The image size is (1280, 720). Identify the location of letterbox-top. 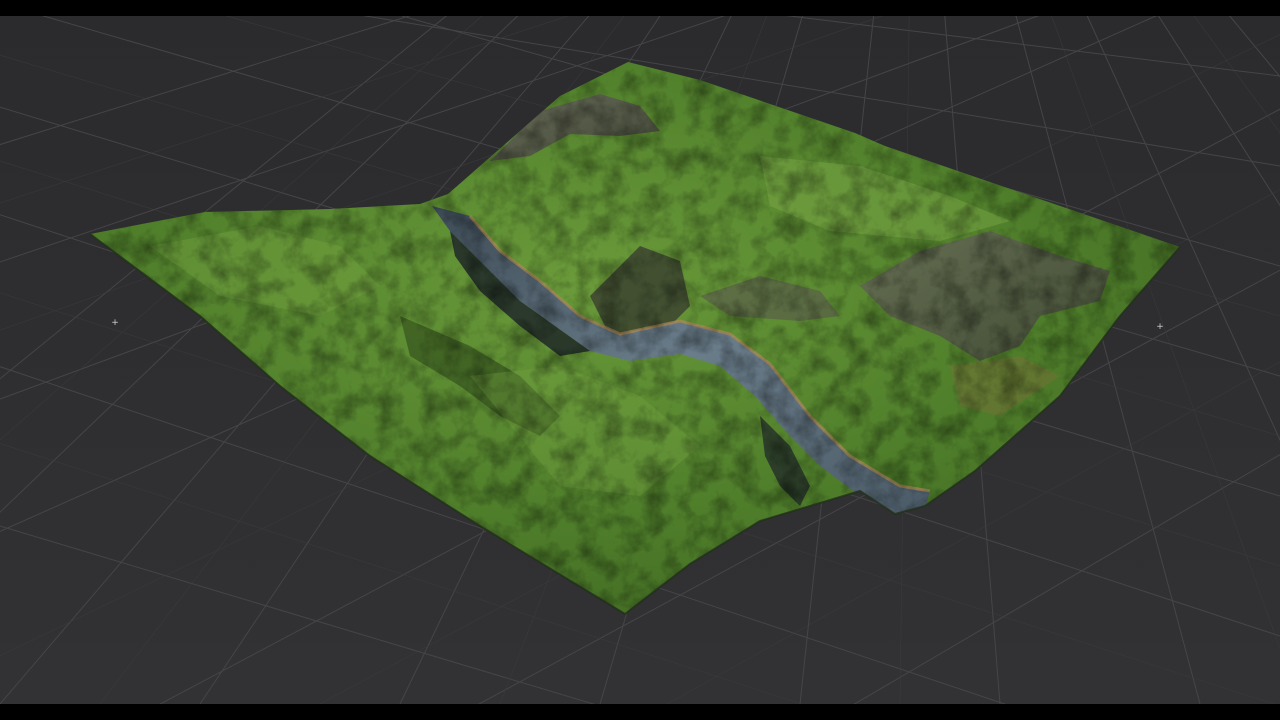
(640, 8).